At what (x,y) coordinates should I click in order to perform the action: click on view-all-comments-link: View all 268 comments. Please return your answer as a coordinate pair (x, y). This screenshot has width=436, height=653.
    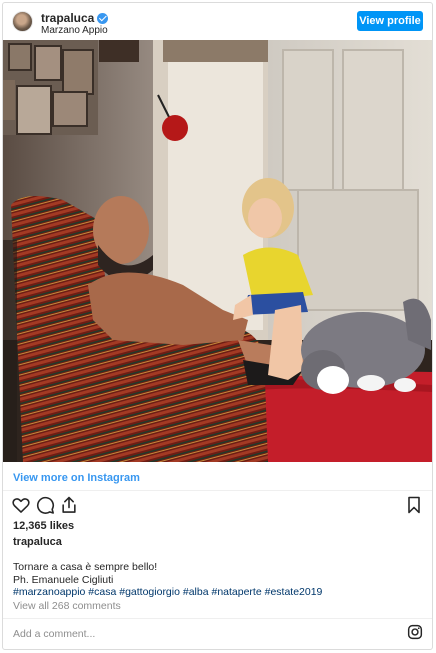
    Looking at the image, I should click on (67, 606).